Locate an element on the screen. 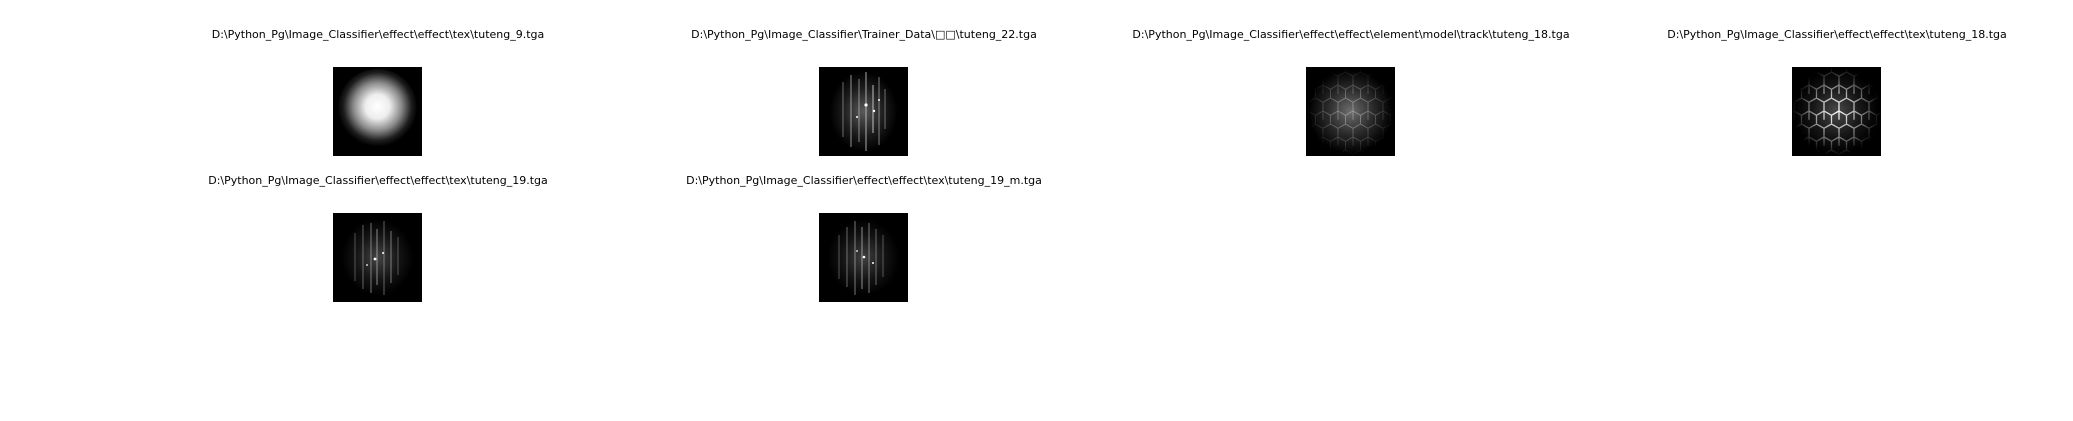  texture-thumbnail-hexagon-faint is located at coordinates (1350, 111).